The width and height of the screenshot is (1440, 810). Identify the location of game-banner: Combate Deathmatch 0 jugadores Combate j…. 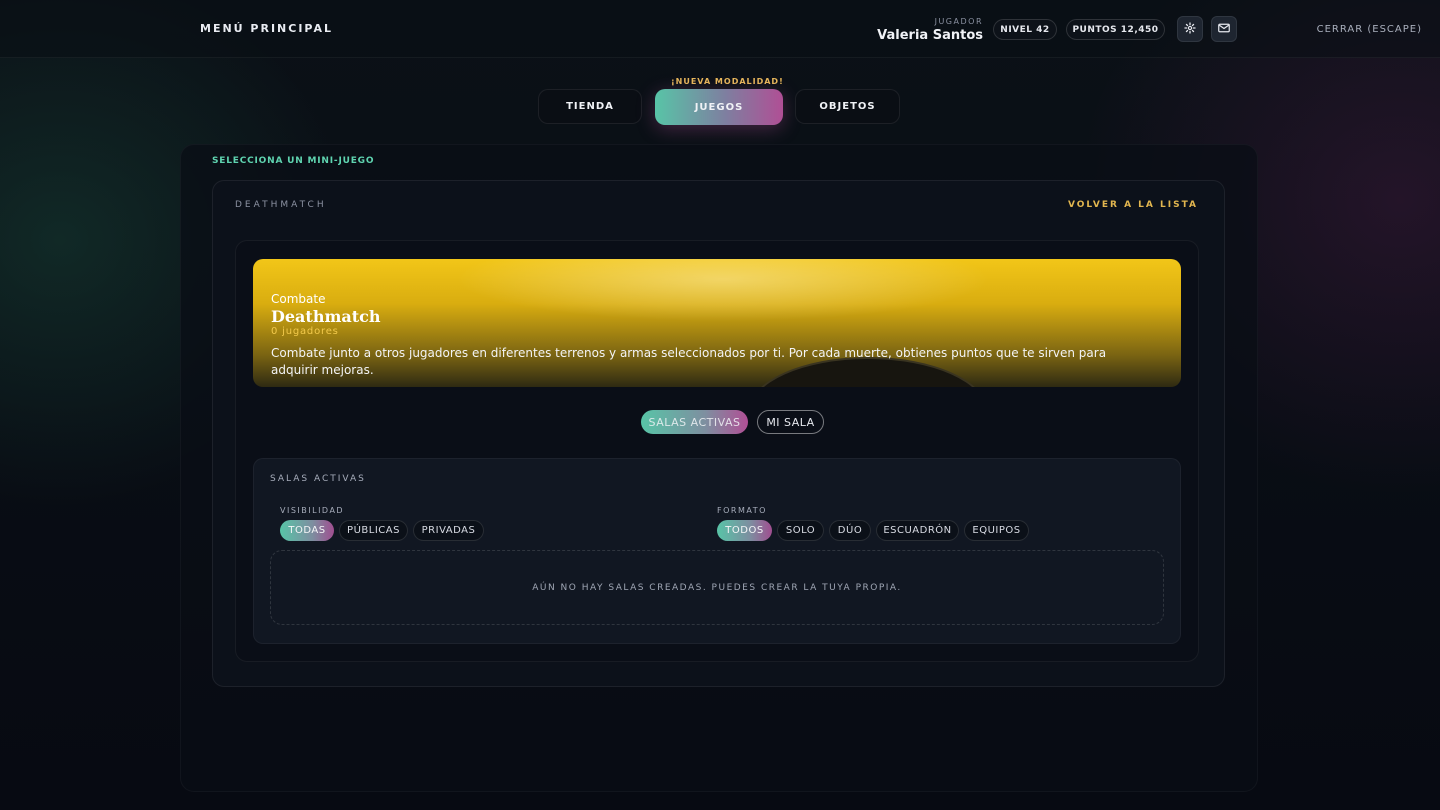
(717, 323).